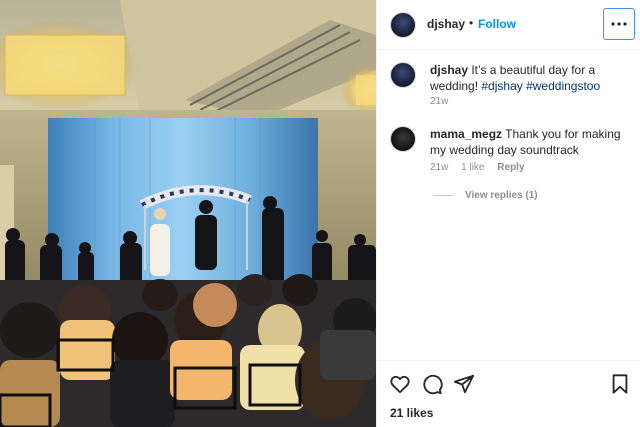  Describe the element at coordinates (501, 86) in the screenshot. I see `hashtag-link: #djshay` at that location.